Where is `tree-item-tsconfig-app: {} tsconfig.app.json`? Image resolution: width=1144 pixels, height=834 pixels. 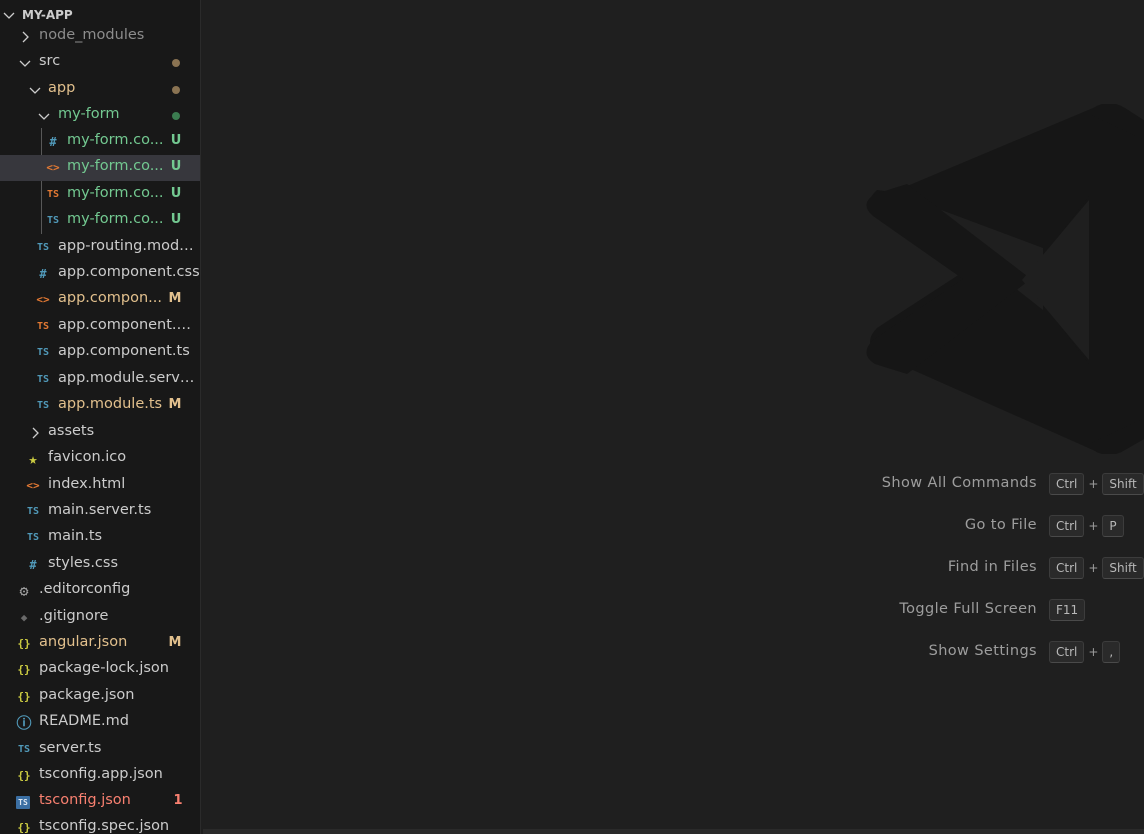 tree-item-tsconfig-app: {} tsconfig.app.json is located at coordinates (100, 776).